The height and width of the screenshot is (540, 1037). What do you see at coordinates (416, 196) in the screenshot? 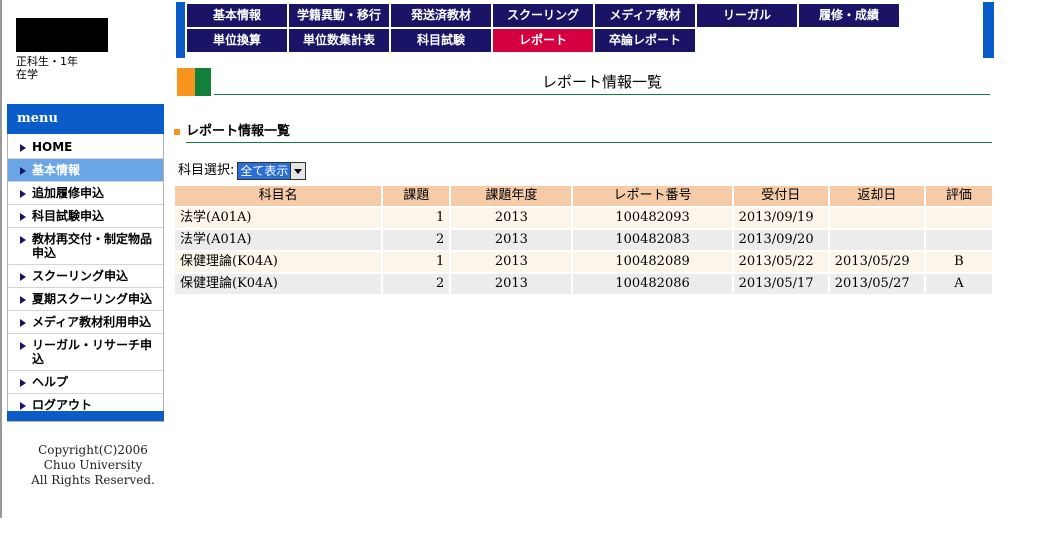
I see `column-header-assignment: 課題` at bounding box center [416, 196].